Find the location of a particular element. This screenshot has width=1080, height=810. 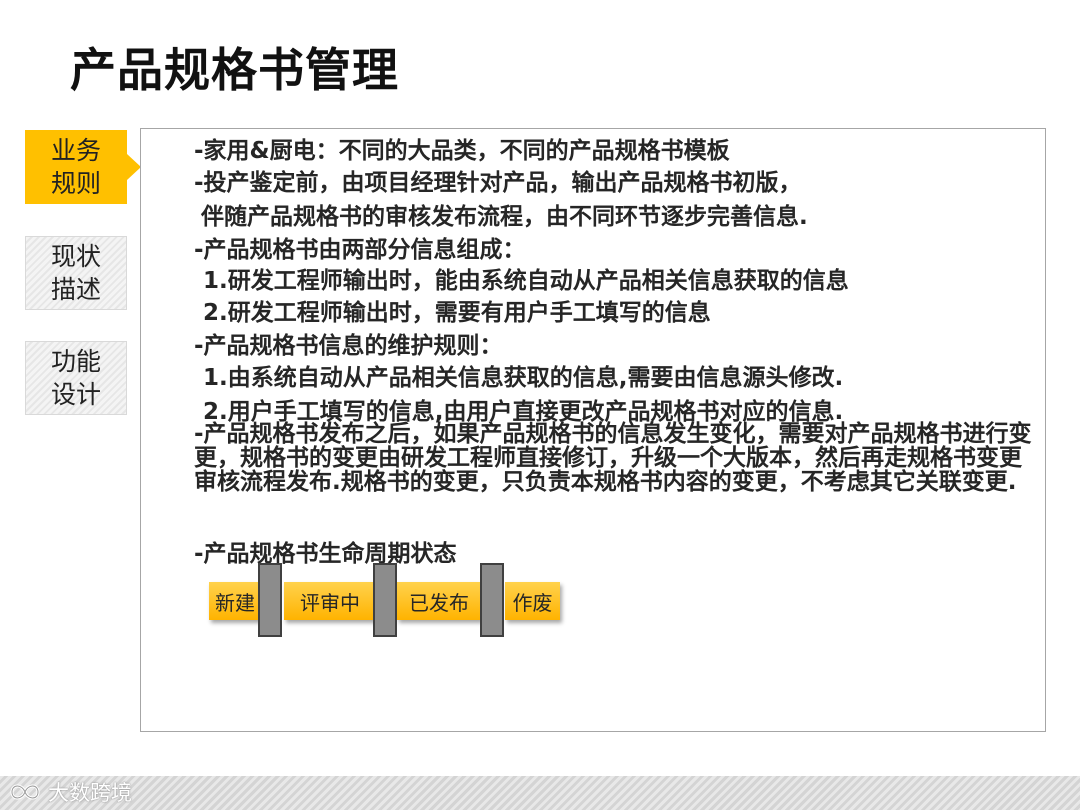

rule-line-7: -产品规格书信息的维护规则： is located at coordinates (348, 346).